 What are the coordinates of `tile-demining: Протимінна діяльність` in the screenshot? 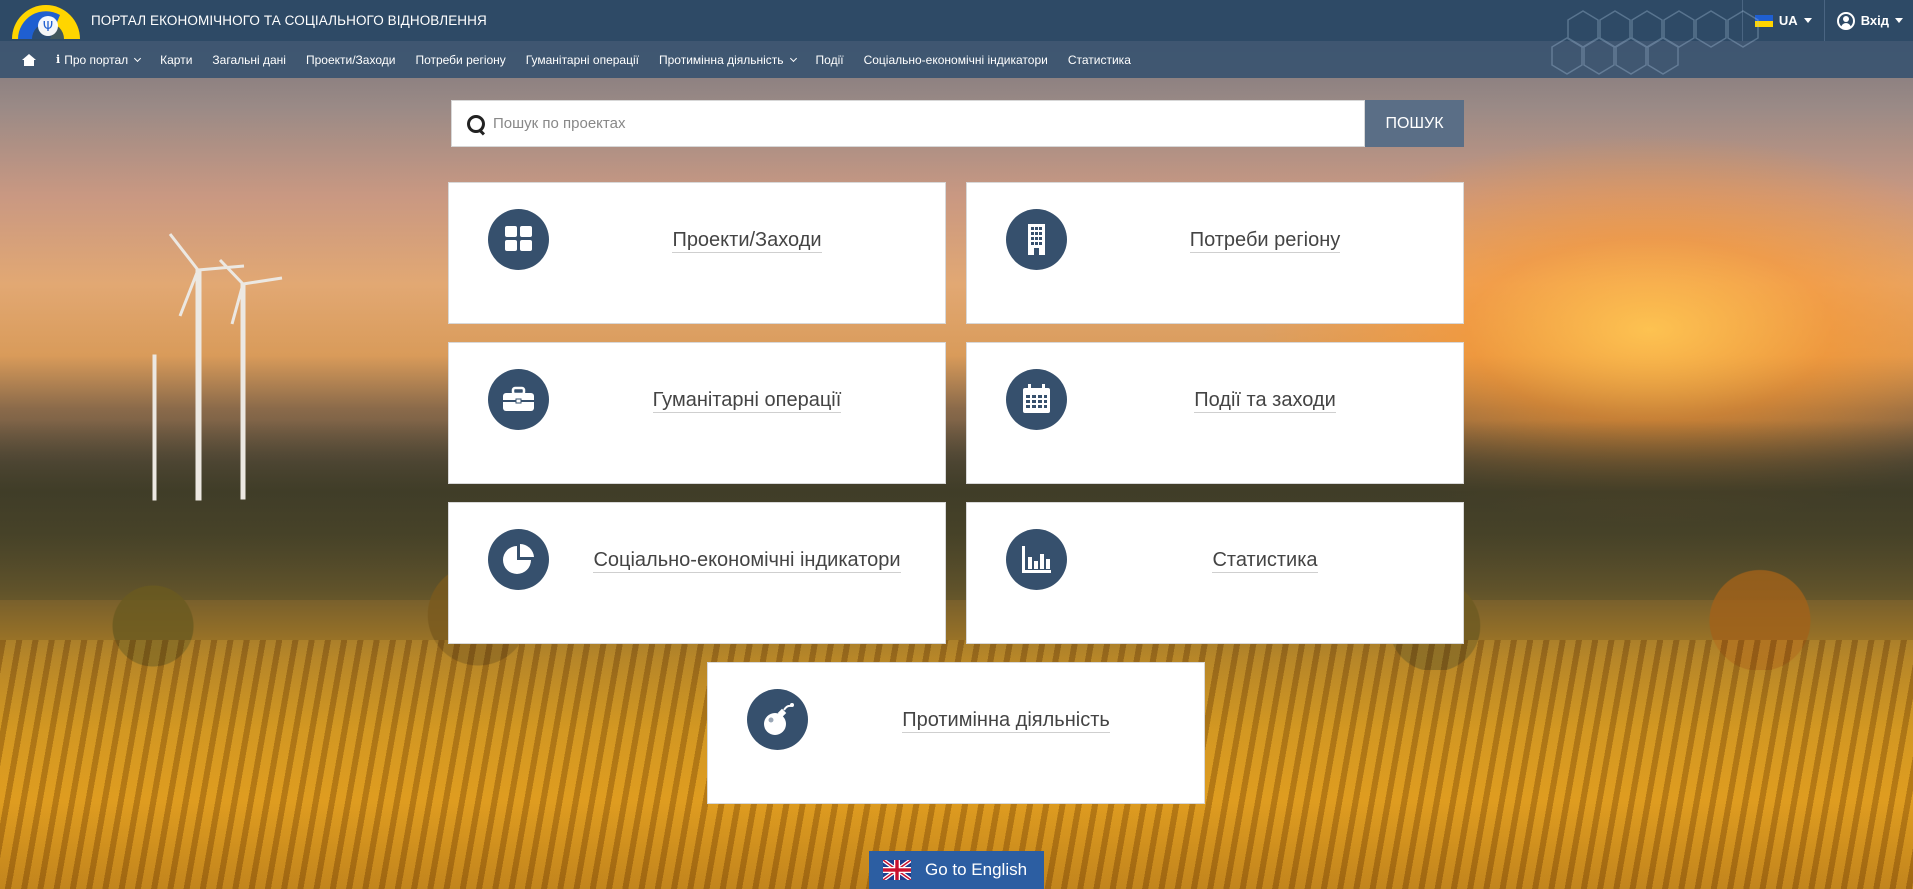 It's located at (956, 733).